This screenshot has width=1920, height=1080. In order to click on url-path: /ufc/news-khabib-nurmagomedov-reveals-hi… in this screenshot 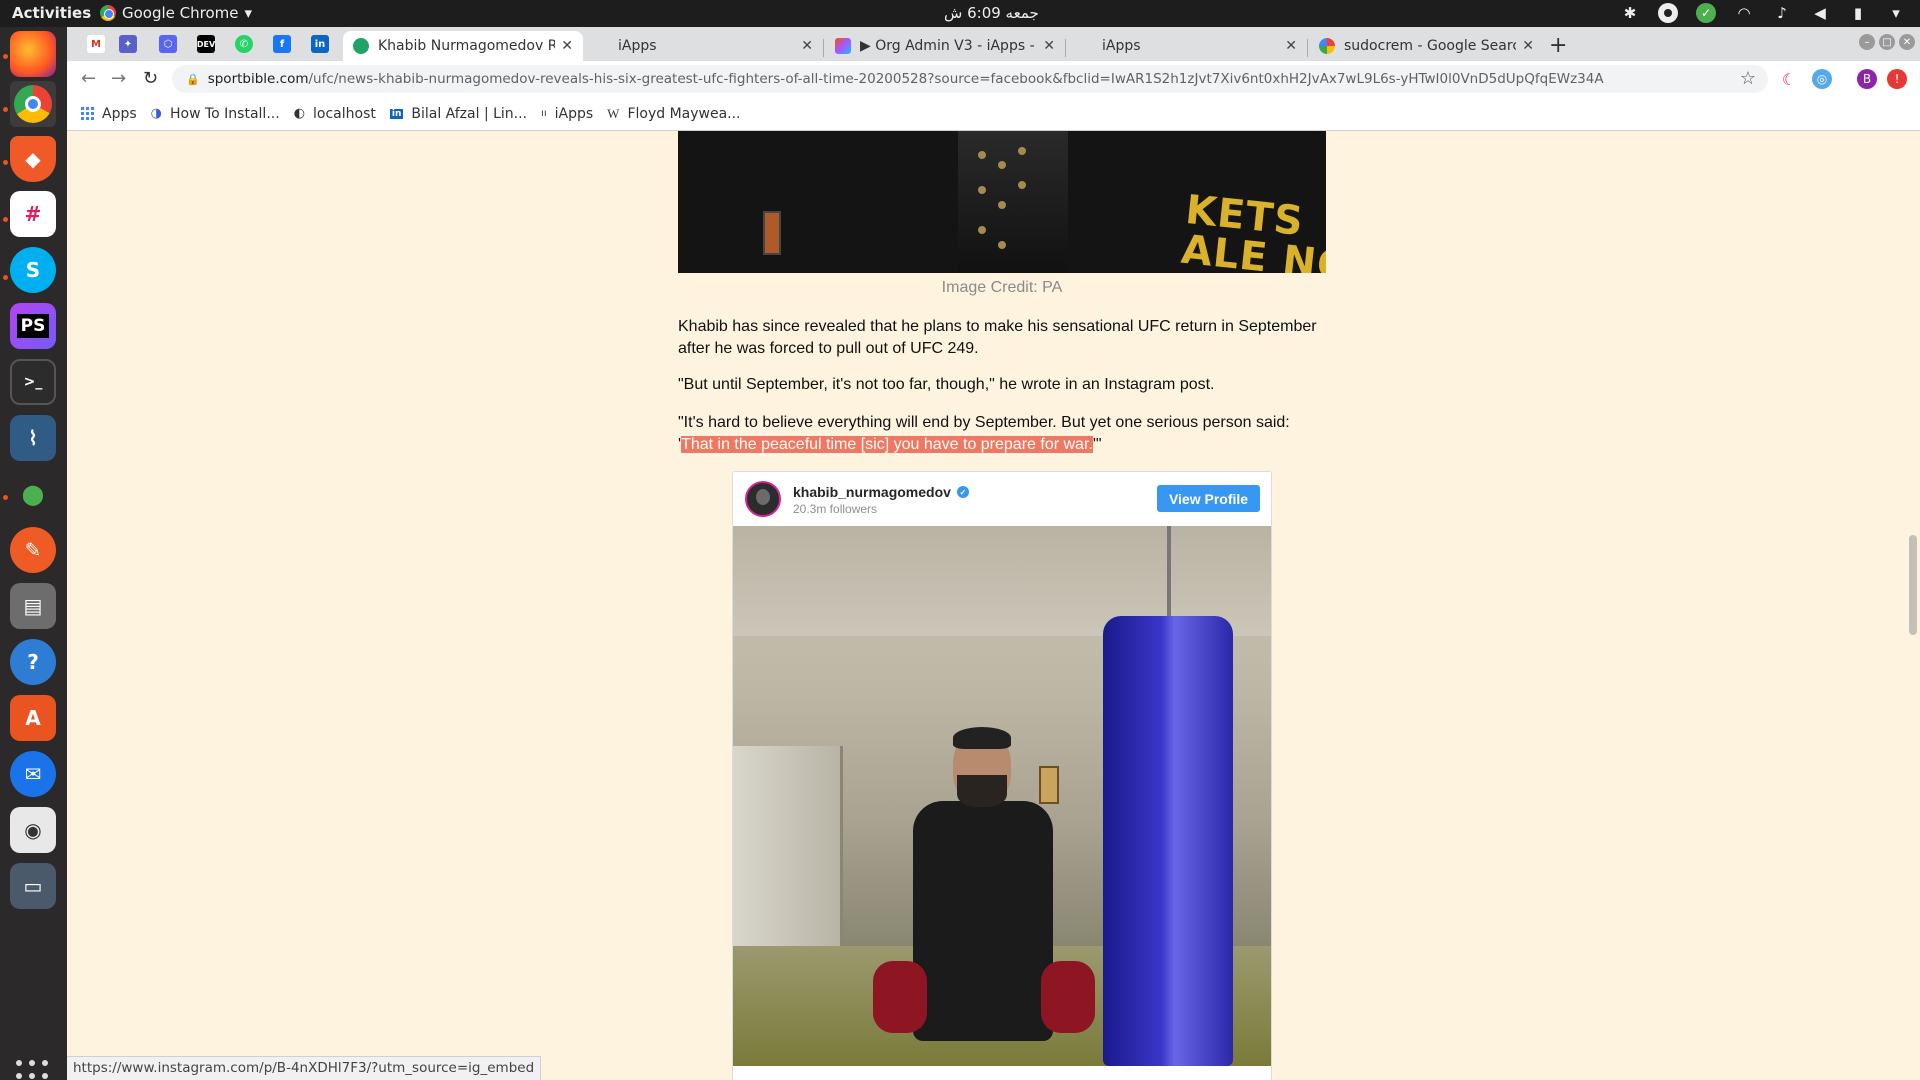, I will do `click(956, 79)`.